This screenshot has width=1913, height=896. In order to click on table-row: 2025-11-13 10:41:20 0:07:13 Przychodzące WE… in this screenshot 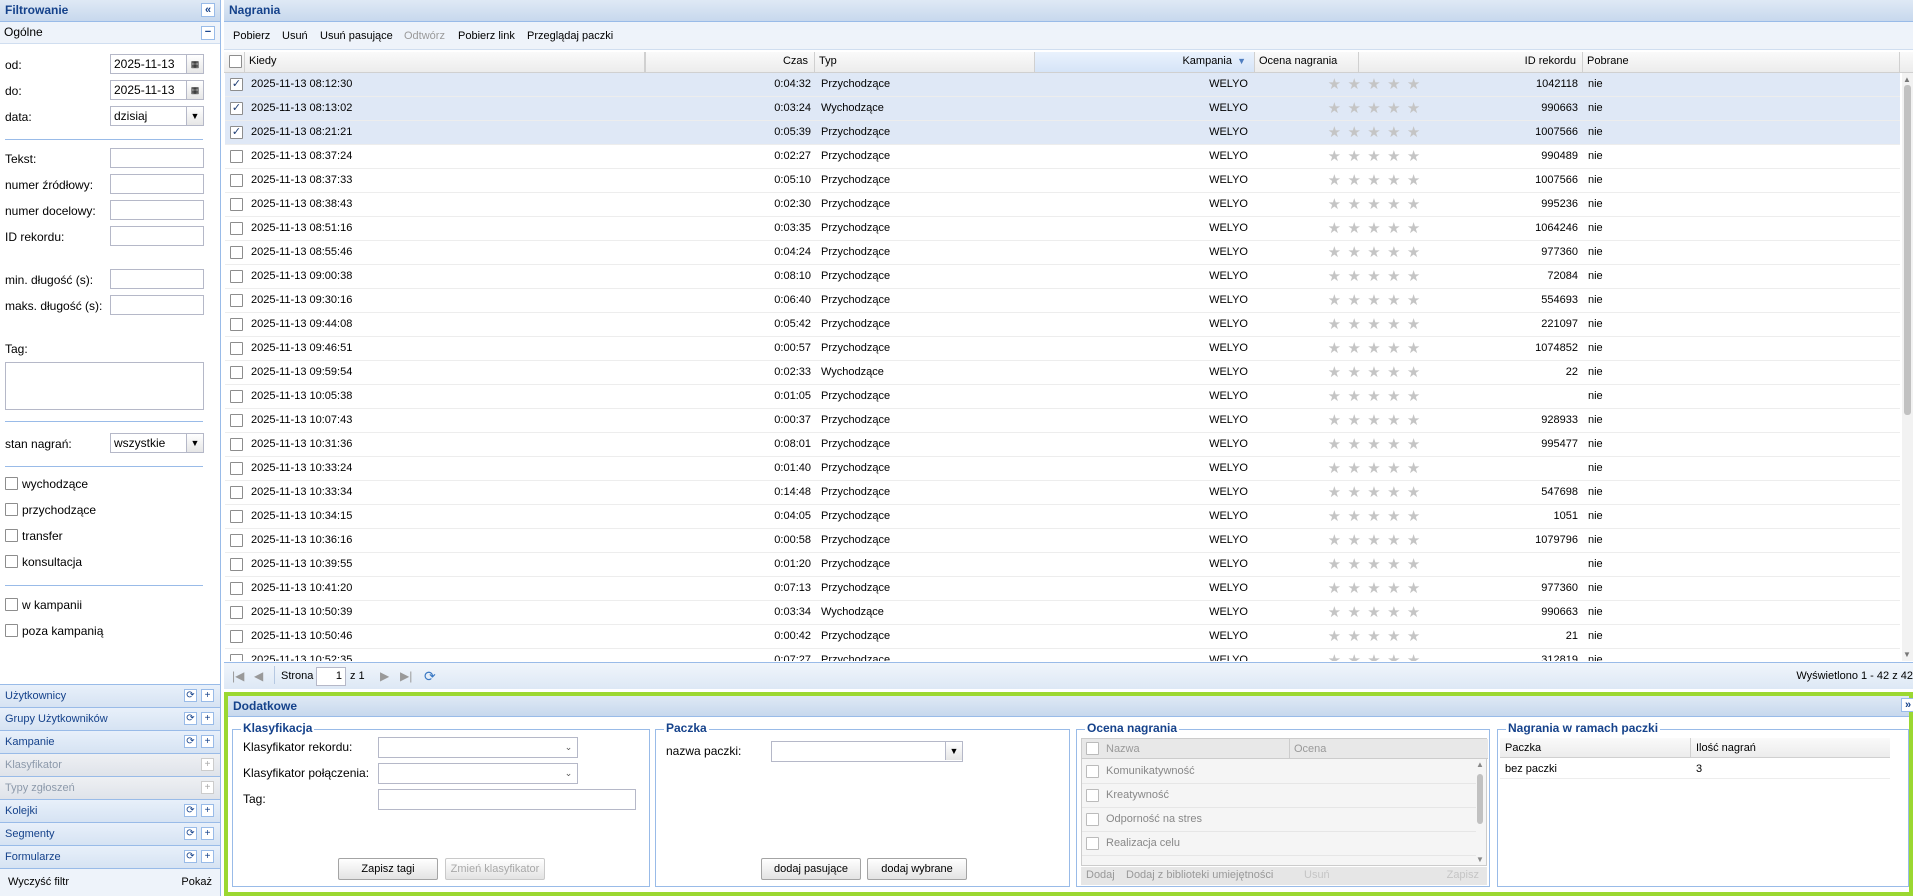, I will do `click(1062, 589)`.